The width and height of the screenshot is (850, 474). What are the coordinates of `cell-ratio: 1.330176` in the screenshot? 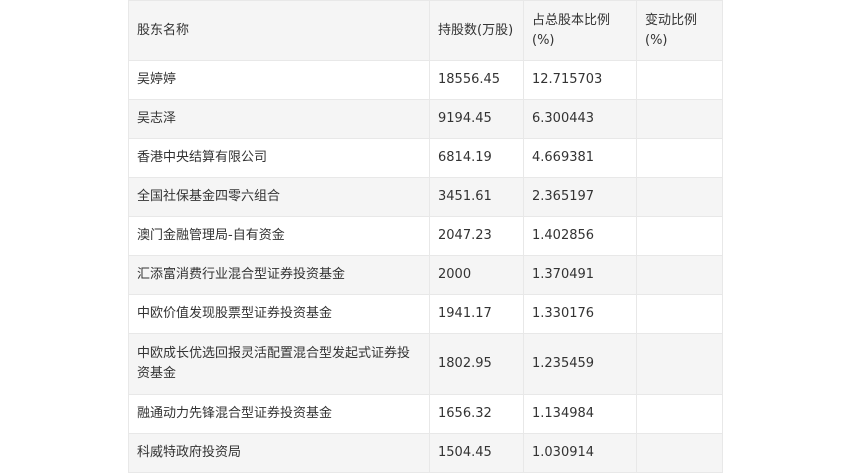 It's located at (580, 314).